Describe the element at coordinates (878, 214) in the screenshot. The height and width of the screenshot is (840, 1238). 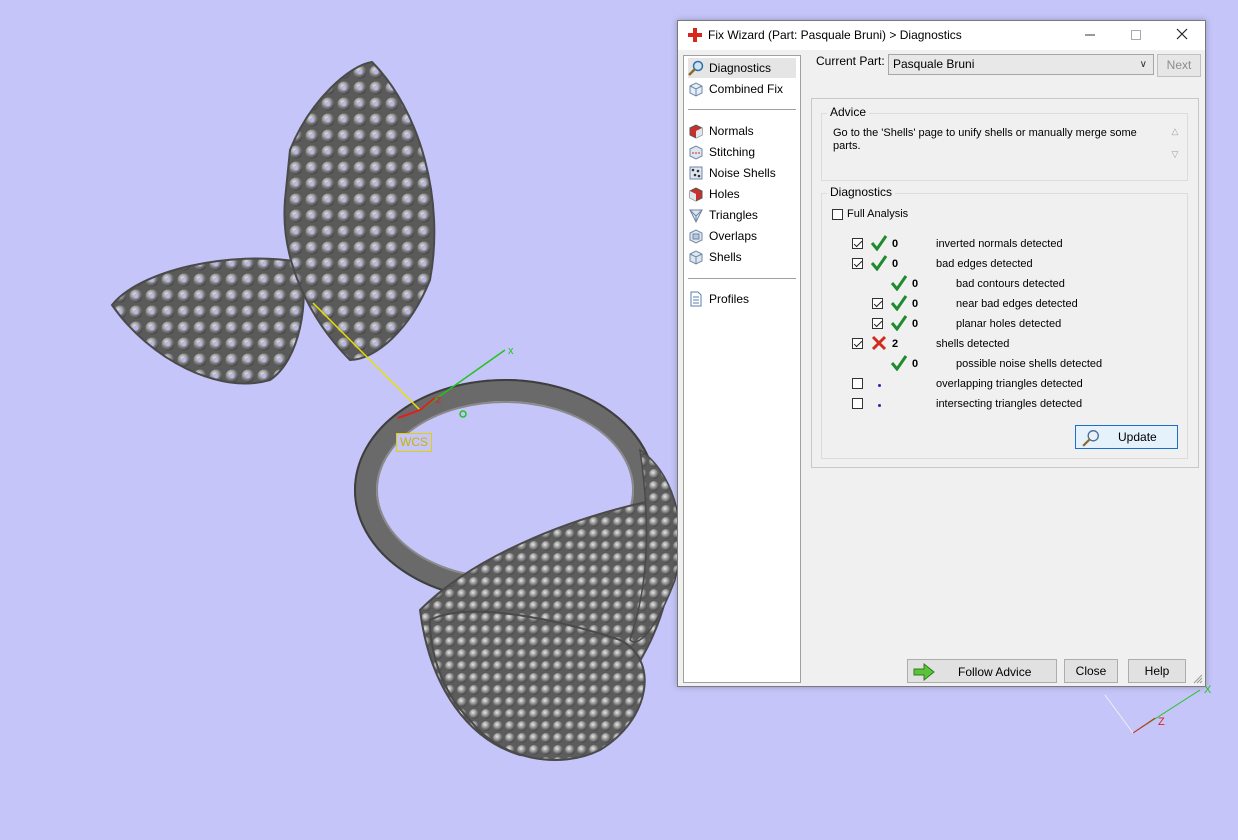
I see `full-analysis-label: Full Analysis` at that location.